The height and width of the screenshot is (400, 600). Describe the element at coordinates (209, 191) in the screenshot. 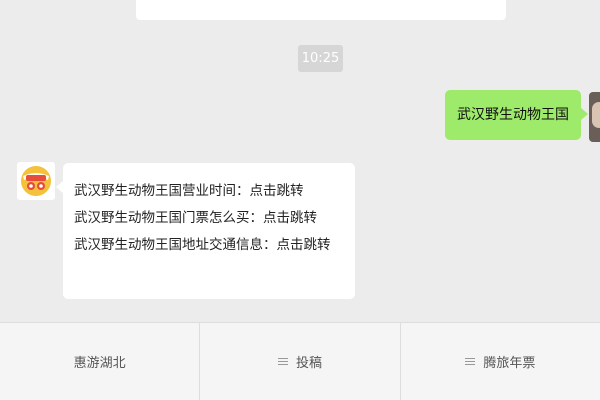

I see `opening-hours-link: 武汉野生动物王国营业时间：点击跳转` at that location.